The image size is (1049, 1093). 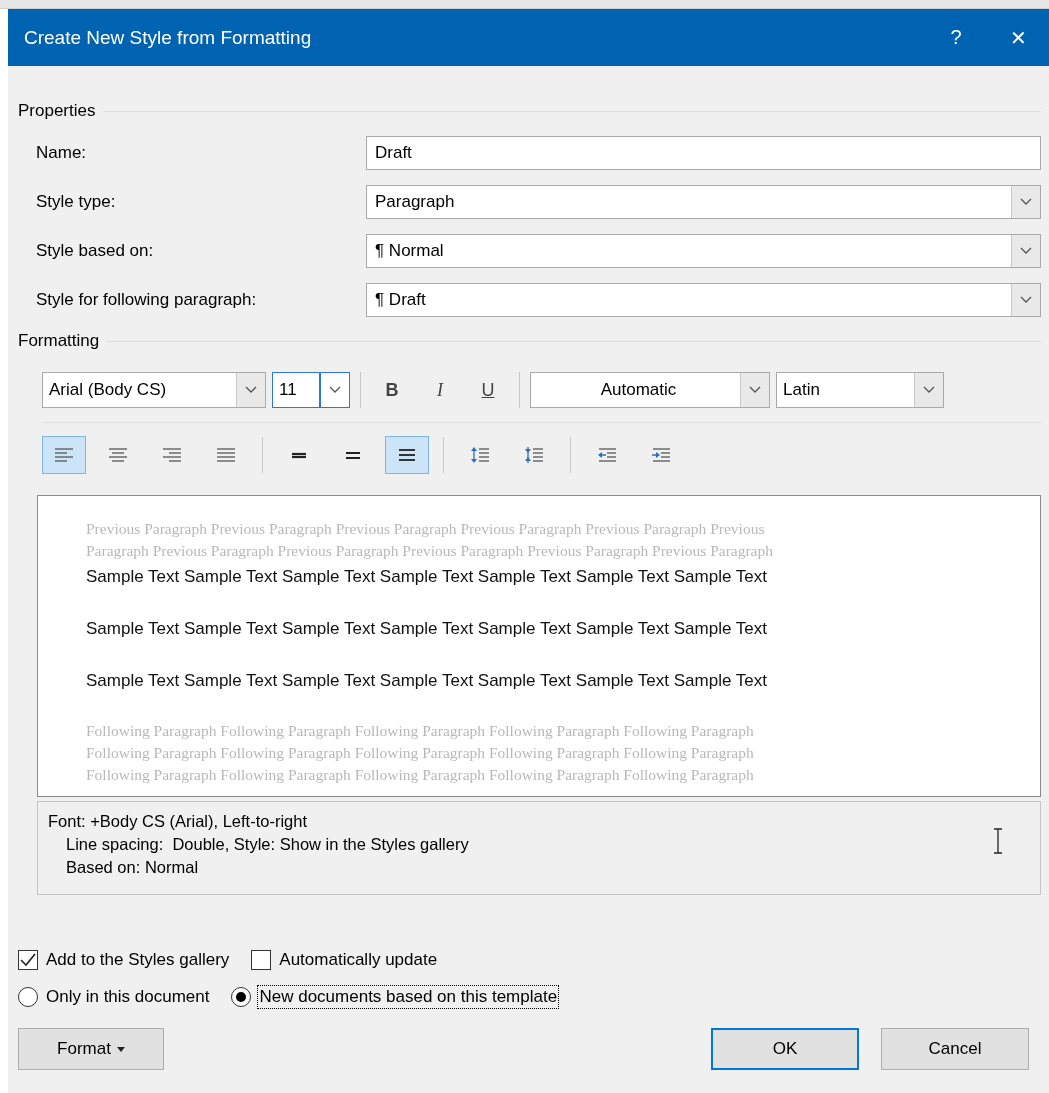 I want to click on double-spacing-button, so click(x=407, y=455).